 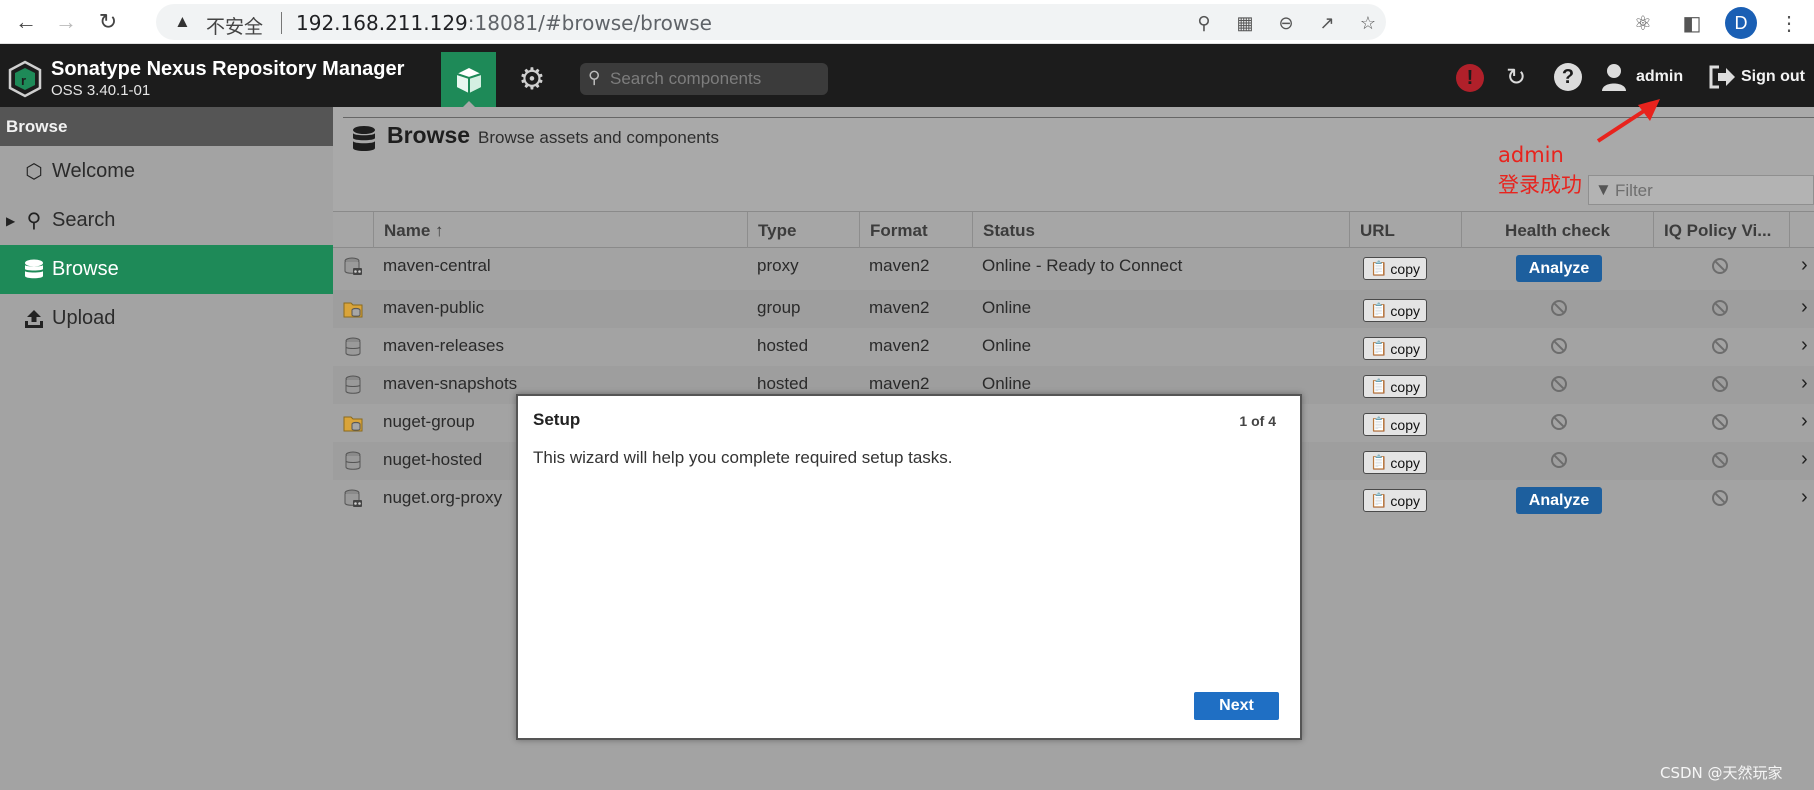 What do you see at coordinates (1204, 23) in the screenshot?
I see `key-icon: ⚲` at bounding box center [1204, 23].